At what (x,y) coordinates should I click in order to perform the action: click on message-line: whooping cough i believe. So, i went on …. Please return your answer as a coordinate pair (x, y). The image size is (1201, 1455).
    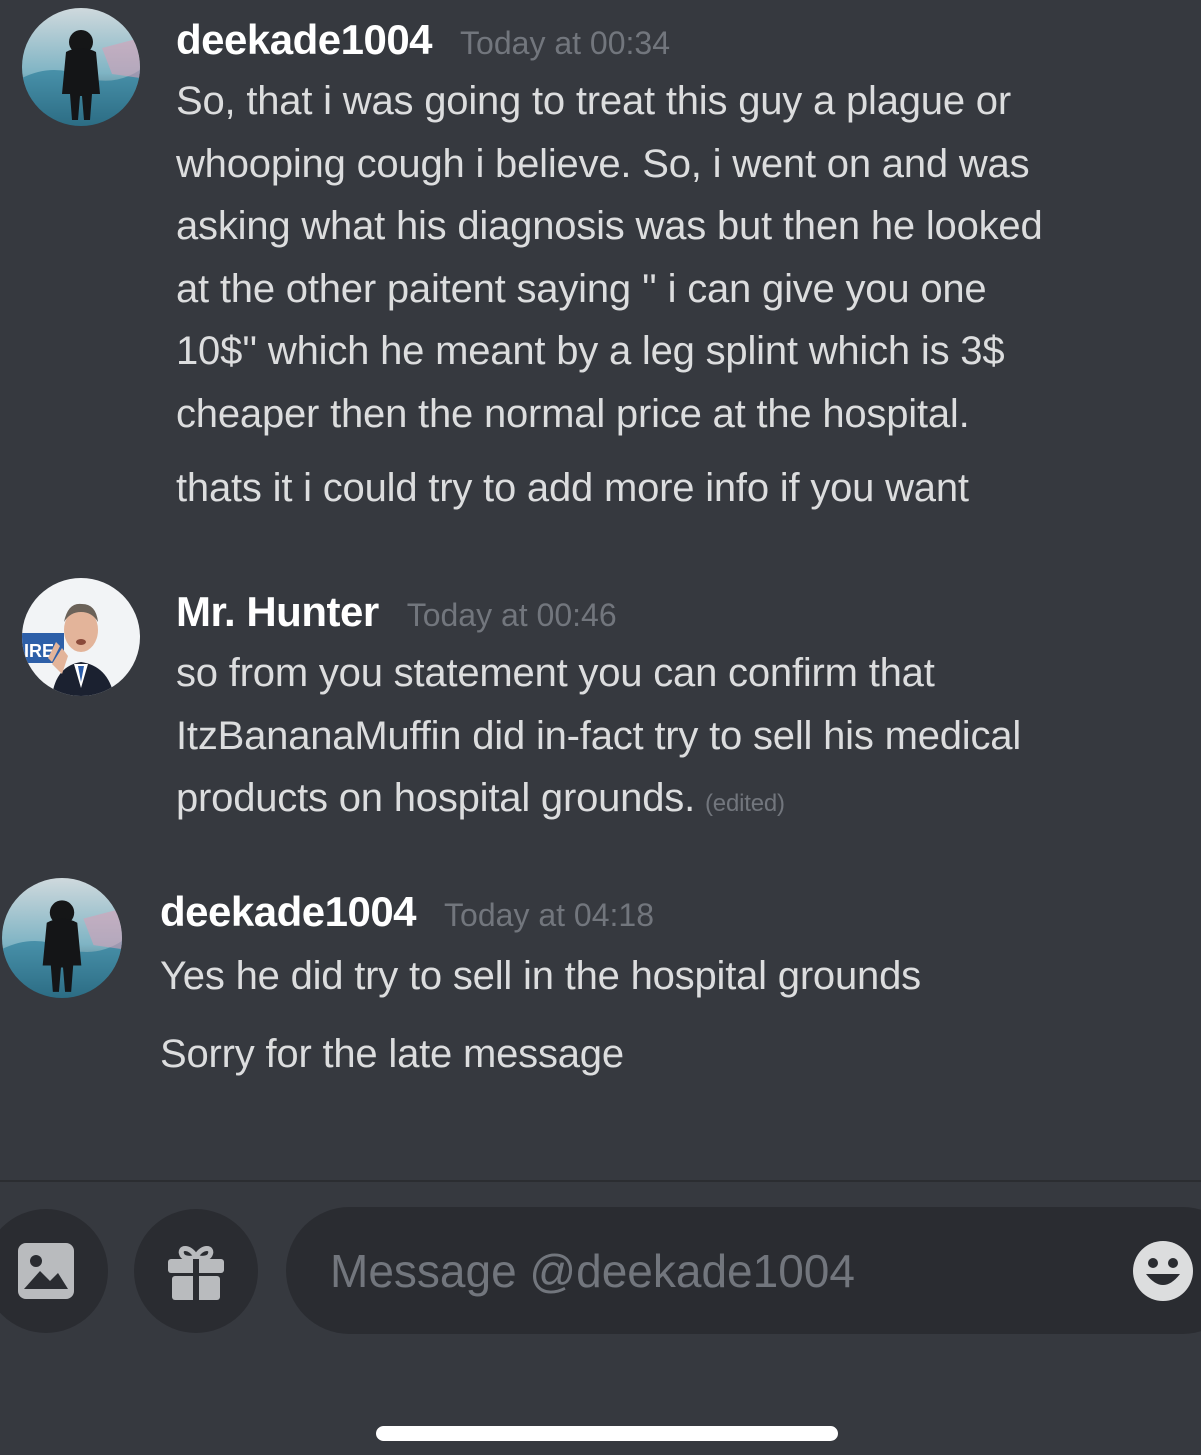
    Looking at the image, I should click on (603, 163).